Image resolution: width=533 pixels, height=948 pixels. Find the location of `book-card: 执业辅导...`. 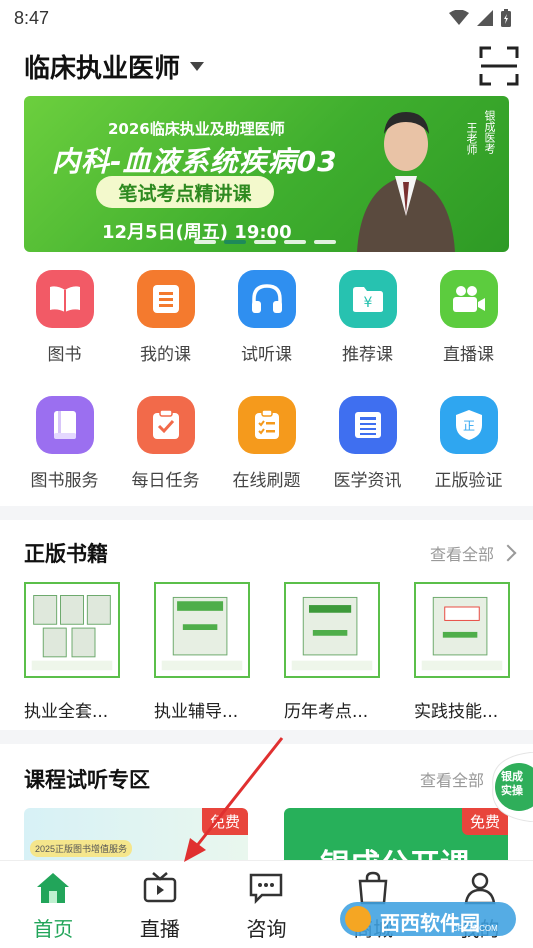

book-card: 执业辅导... is located at coordinates (202, 652).